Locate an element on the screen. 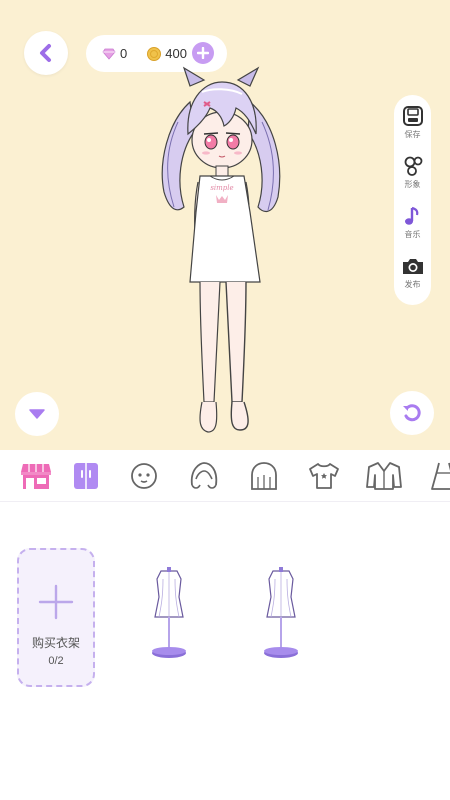 The image size is (450, 800). music-icon is located at coordinates (411, 215).